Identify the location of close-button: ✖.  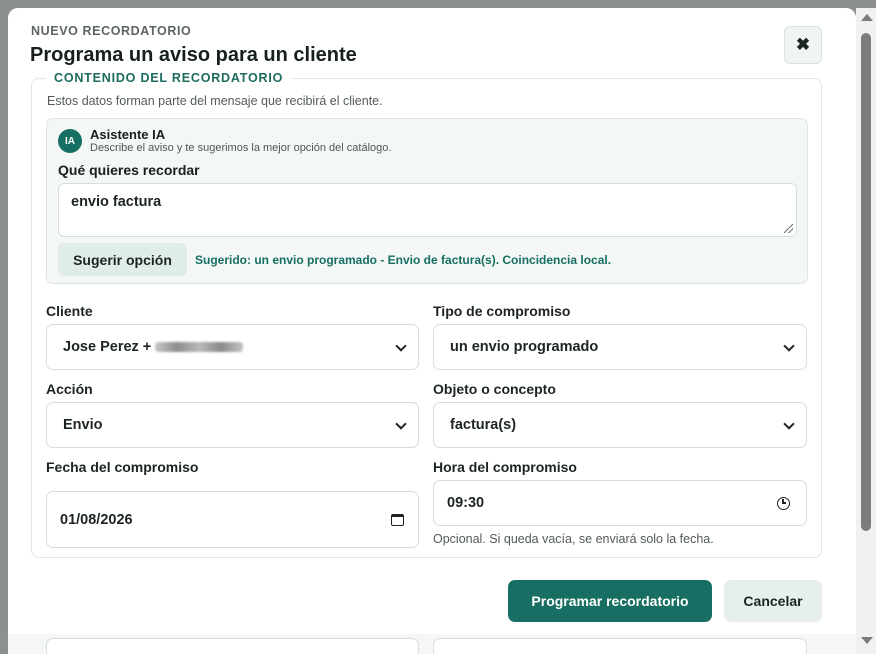
(803, 45).